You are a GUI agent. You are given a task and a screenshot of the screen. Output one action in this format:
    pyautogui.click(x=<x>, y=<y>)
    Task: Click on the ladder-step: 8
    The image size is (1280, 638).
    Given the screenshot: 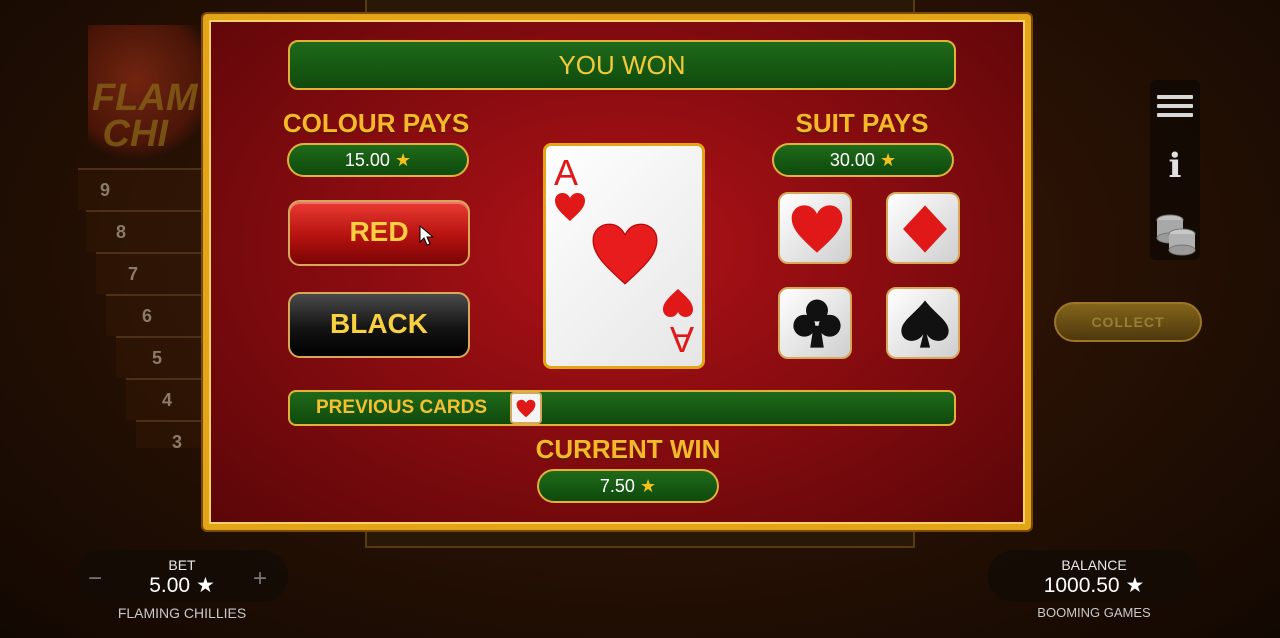 What is the action you would take?
    pyautogui.click(x=147, y=231)
    